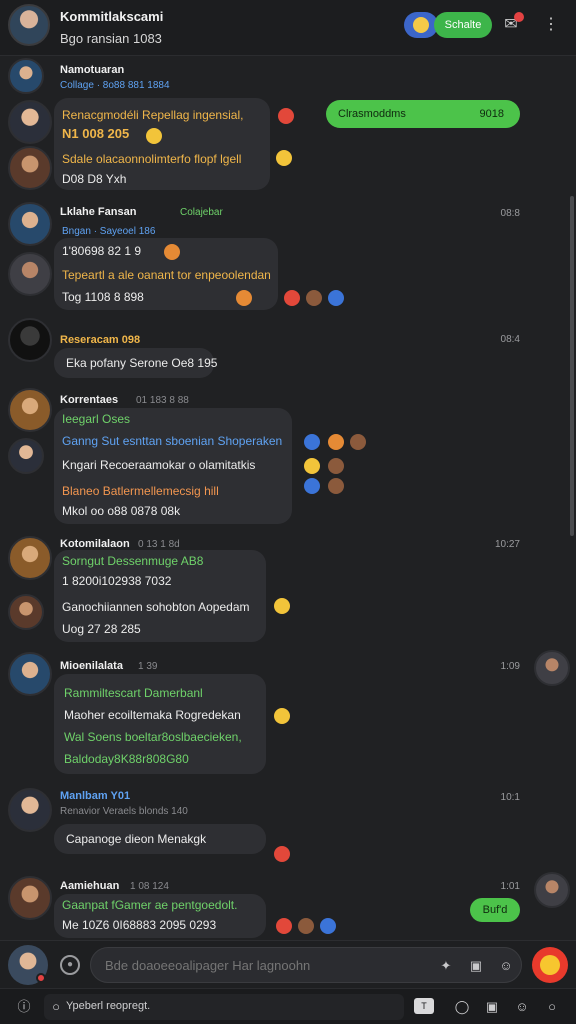 The height and width of the screenshot is (1024, 576). I want to click on message-text: Blaneo Batlermellemecsig hill, so click(140, 491).